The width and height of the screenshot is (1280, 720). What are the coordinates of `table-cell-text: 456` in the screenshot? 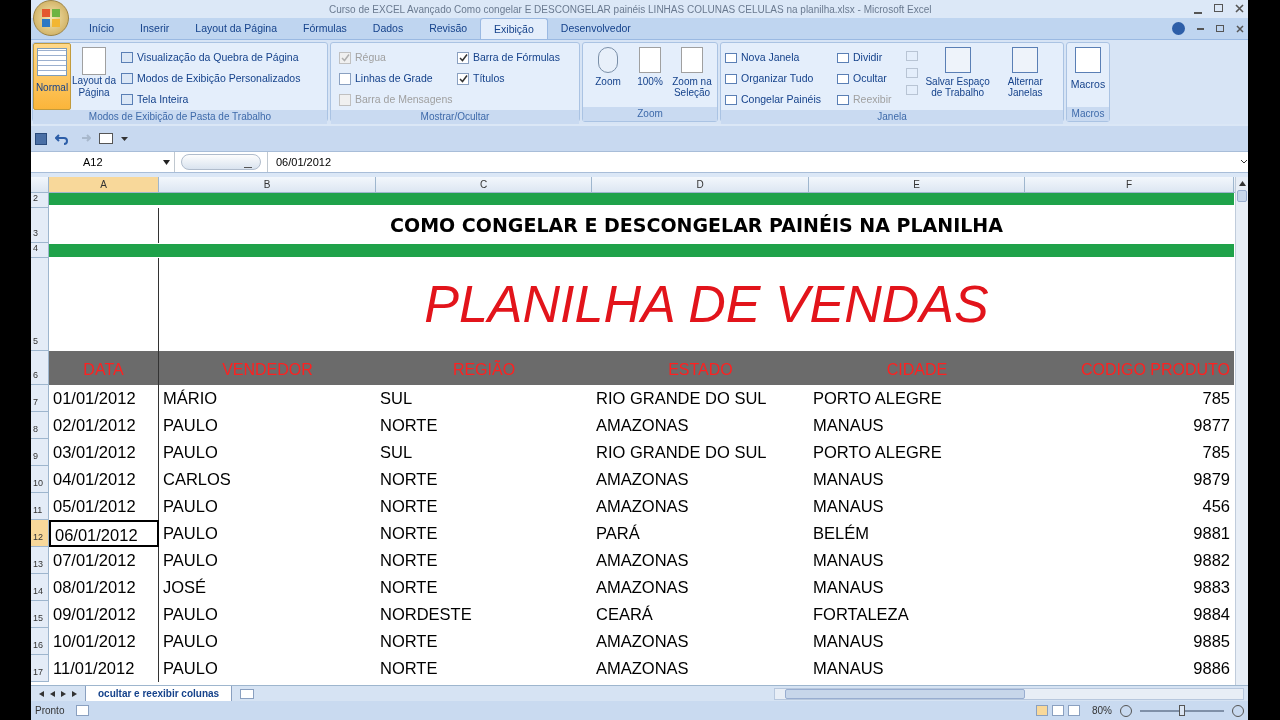 It's located at (1216, 506).